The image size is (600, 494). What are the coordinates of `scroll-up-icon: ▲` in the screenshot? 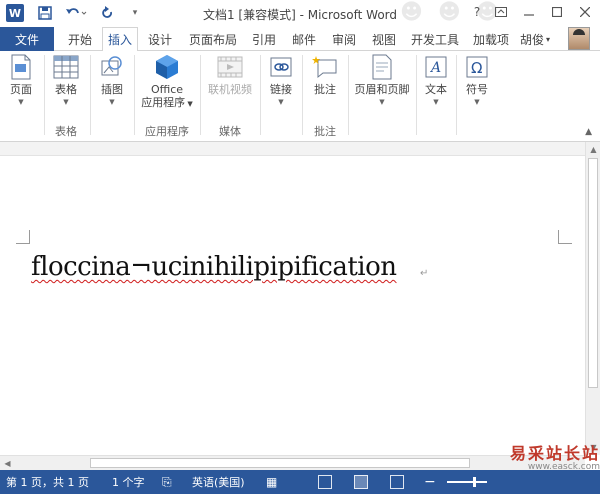 It's located at (593, 149).